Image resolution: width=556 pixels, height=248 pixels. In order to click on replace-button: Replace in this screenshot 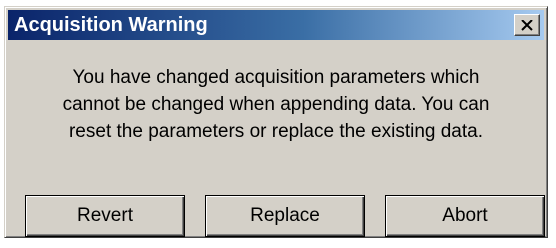, I will do `click(285, 216)`.